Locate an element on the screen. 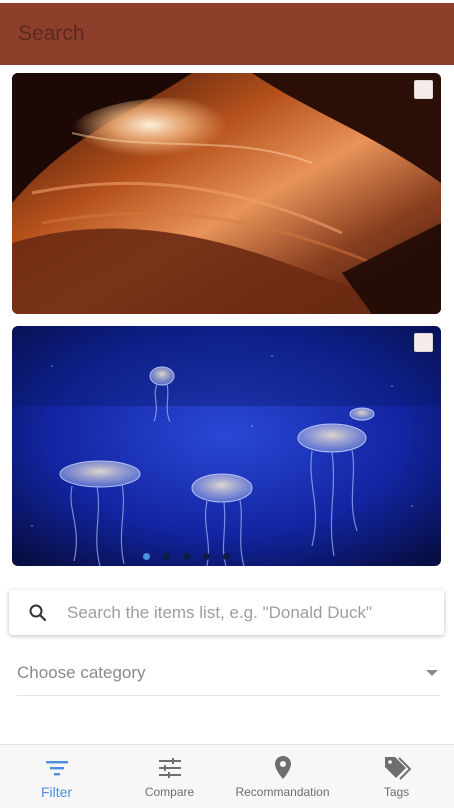 The image size is (454, 810). nav-item-recommandation: Recommandation is located at coordinates (282, 776).